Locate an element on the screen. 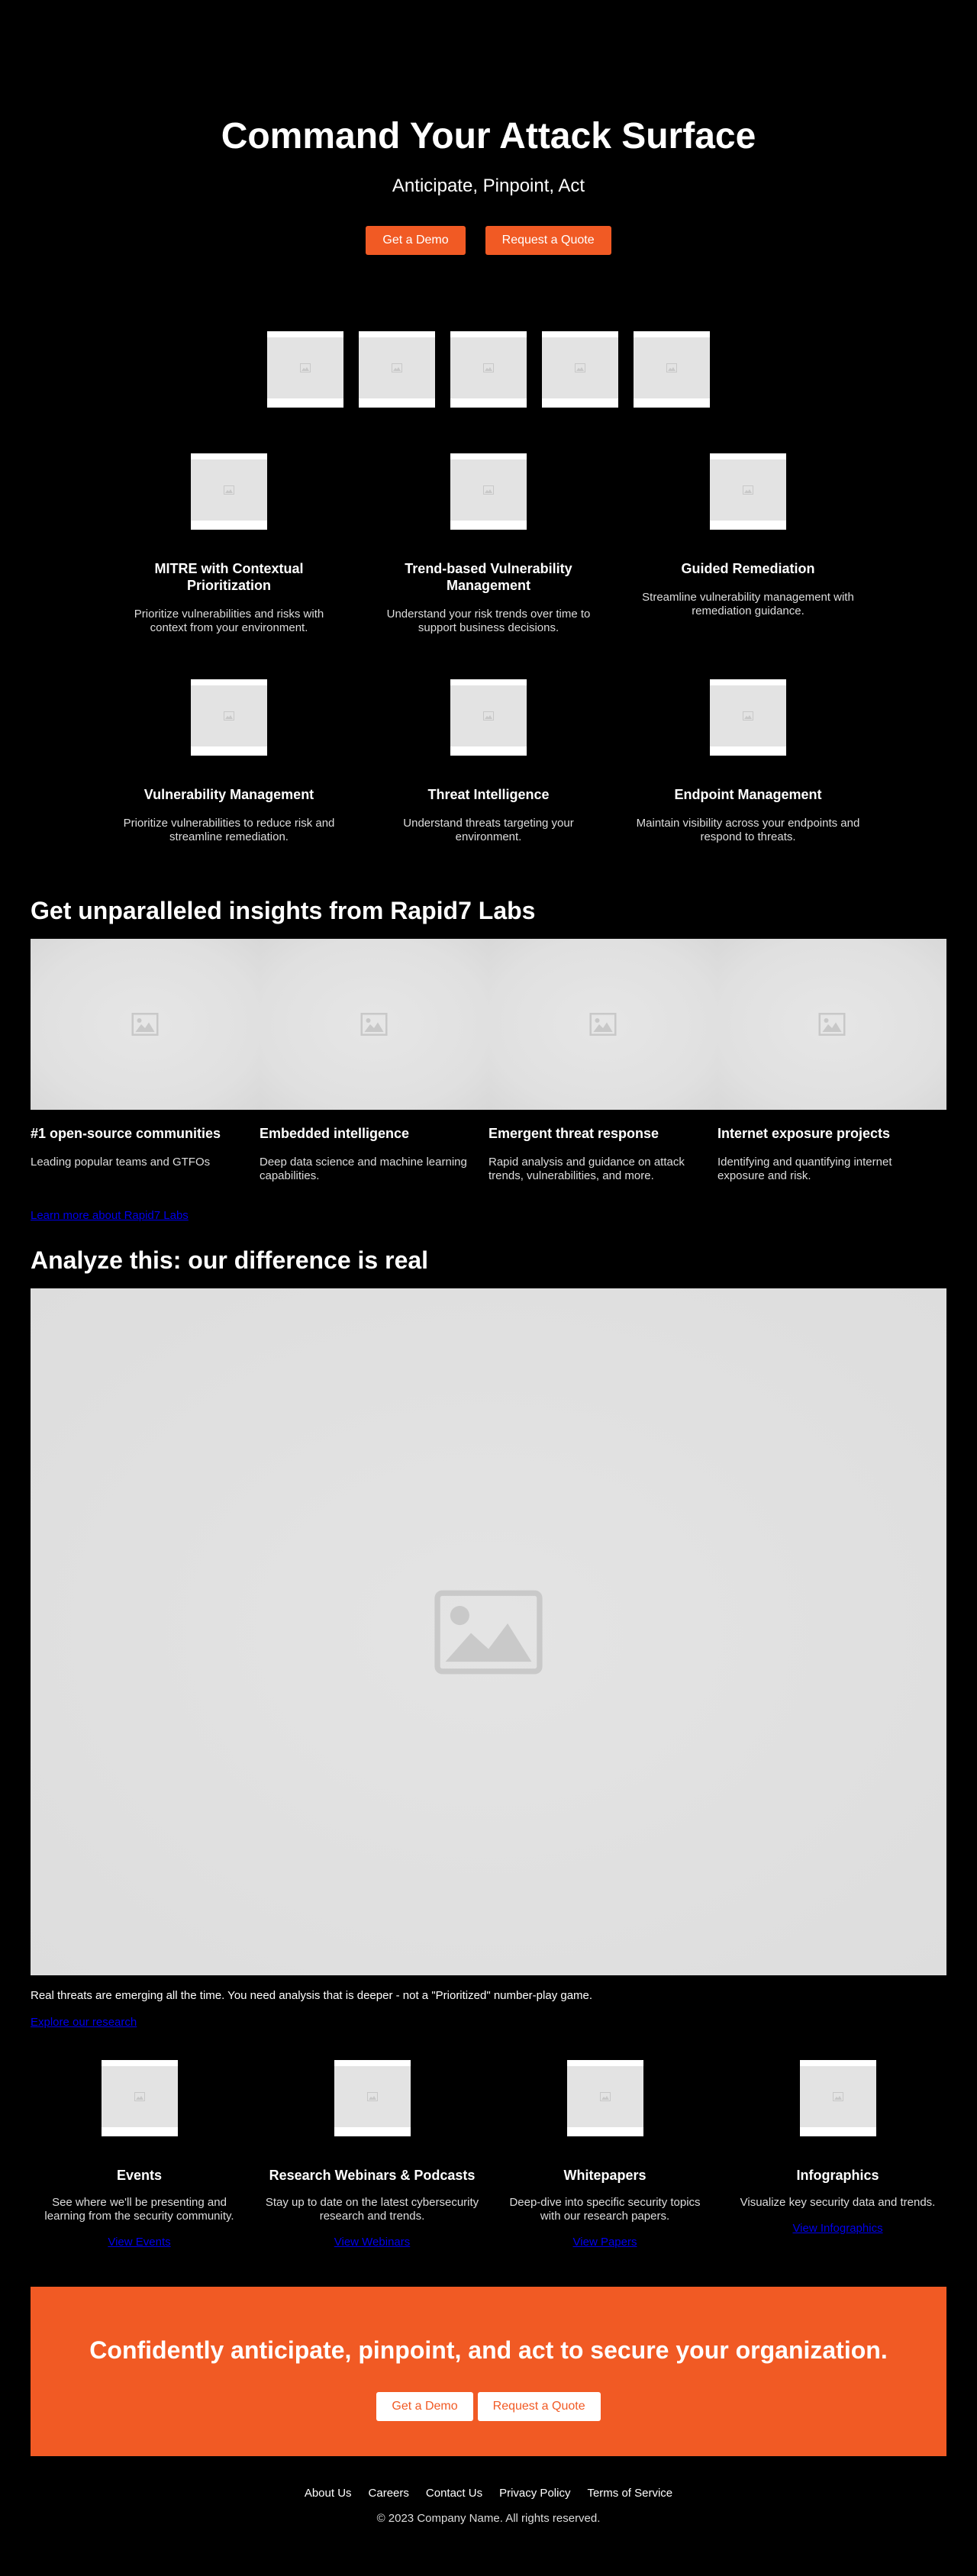 This screenshot has height=2576, width=977. feature-title: Vulnerability Management is located at coordinates (229, 795).